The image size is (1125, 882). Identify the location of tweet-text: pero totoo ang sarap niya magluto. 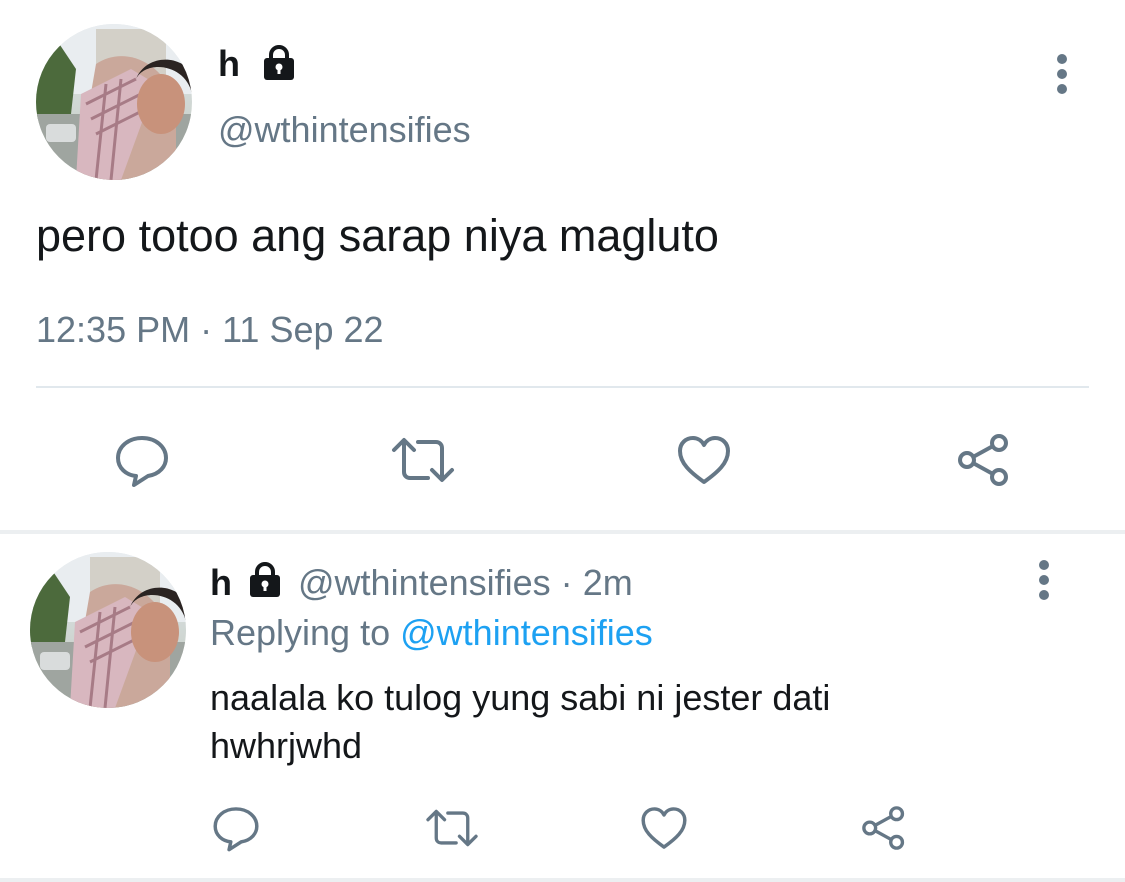
(377, 235).